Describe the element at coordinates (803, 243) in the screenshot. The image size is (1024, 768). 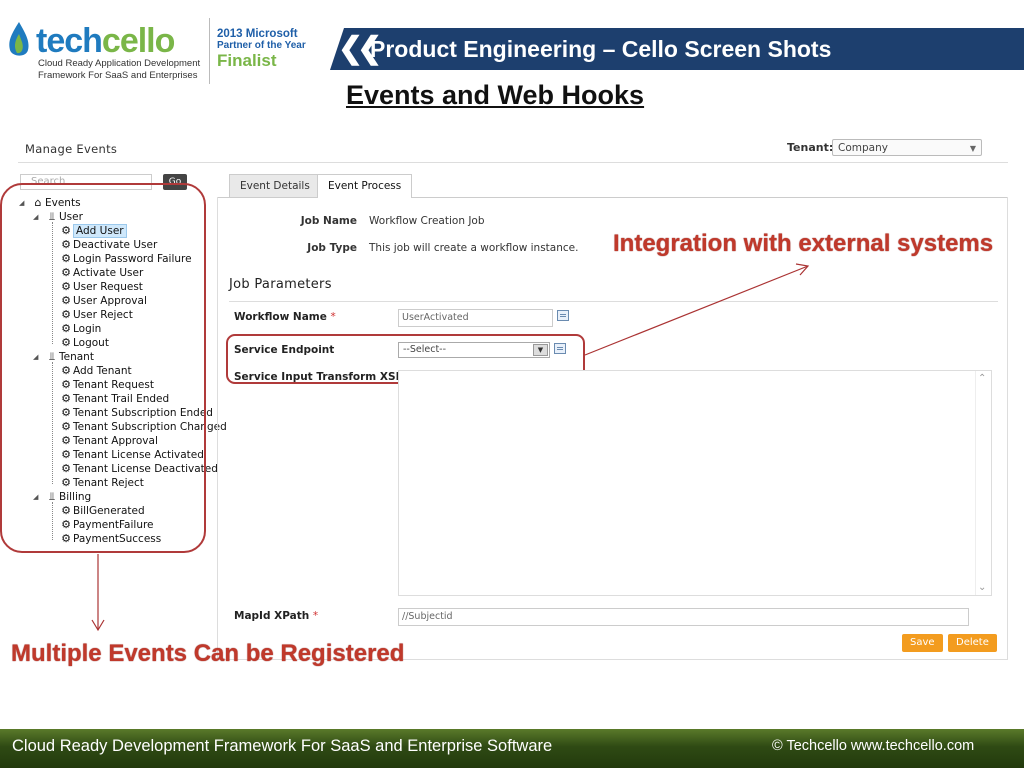
I see `integration-callout: Integration with external systems` at that location.